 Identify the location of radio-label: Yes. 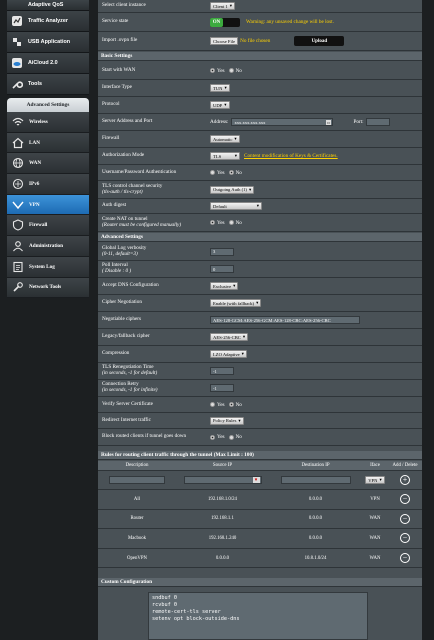
(221, 70).